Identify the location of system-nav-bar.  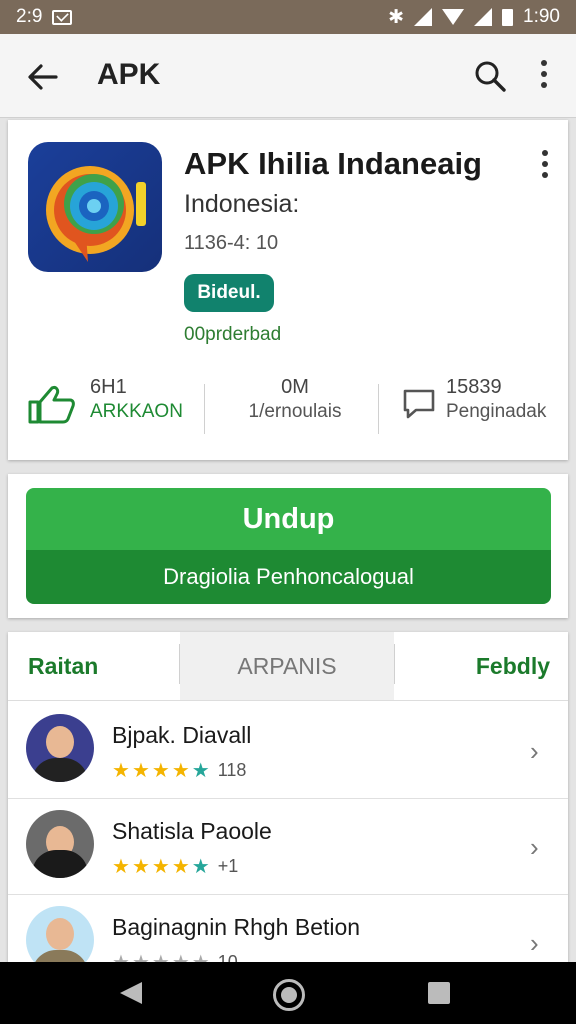
(288, 993).